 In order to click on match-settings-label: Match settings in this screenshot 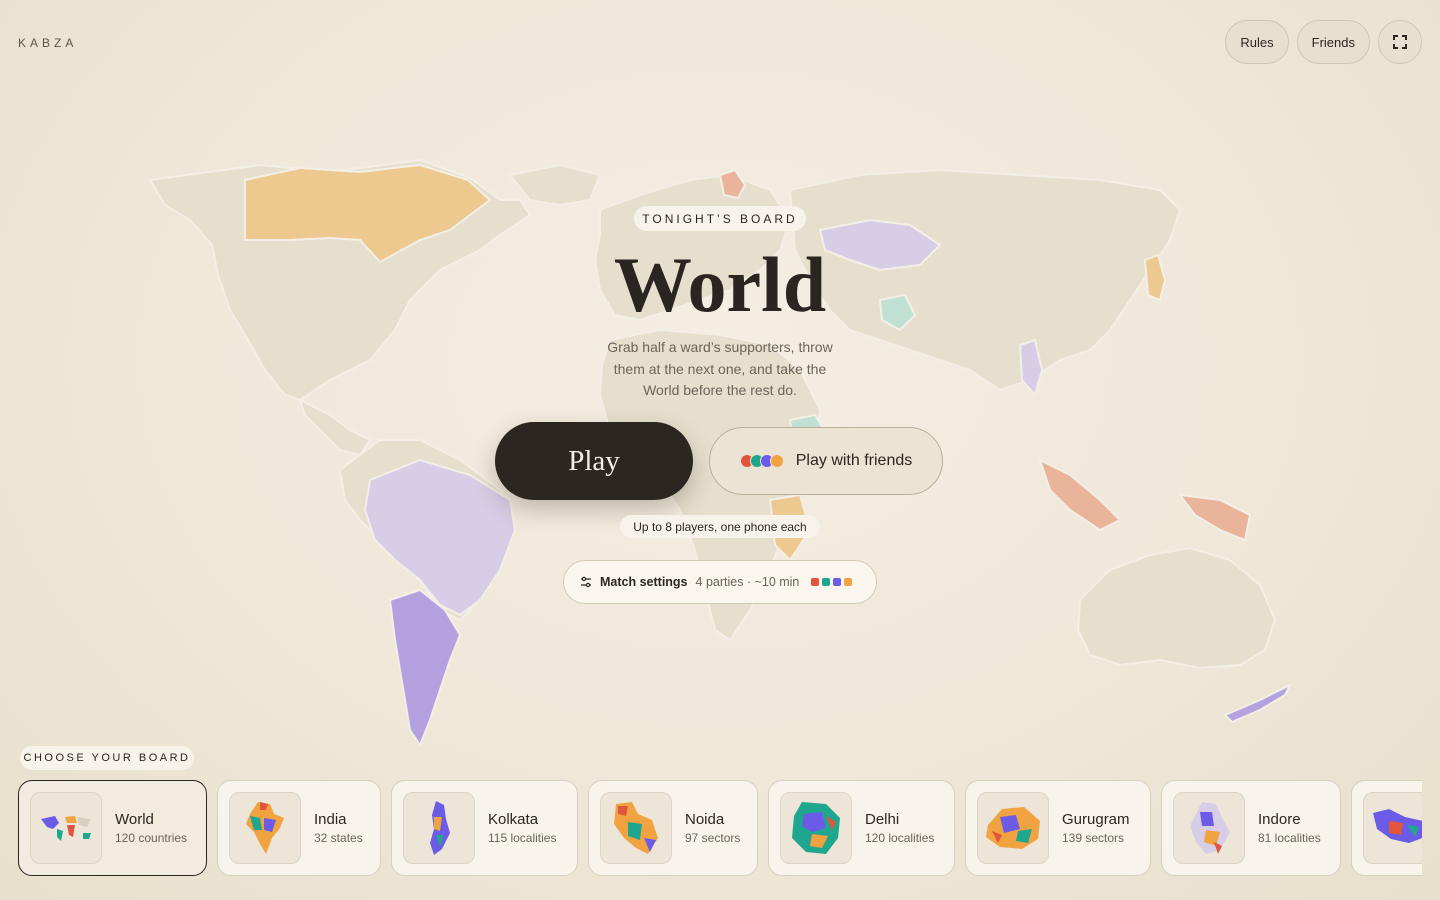, I will do `click(644, 582)`.